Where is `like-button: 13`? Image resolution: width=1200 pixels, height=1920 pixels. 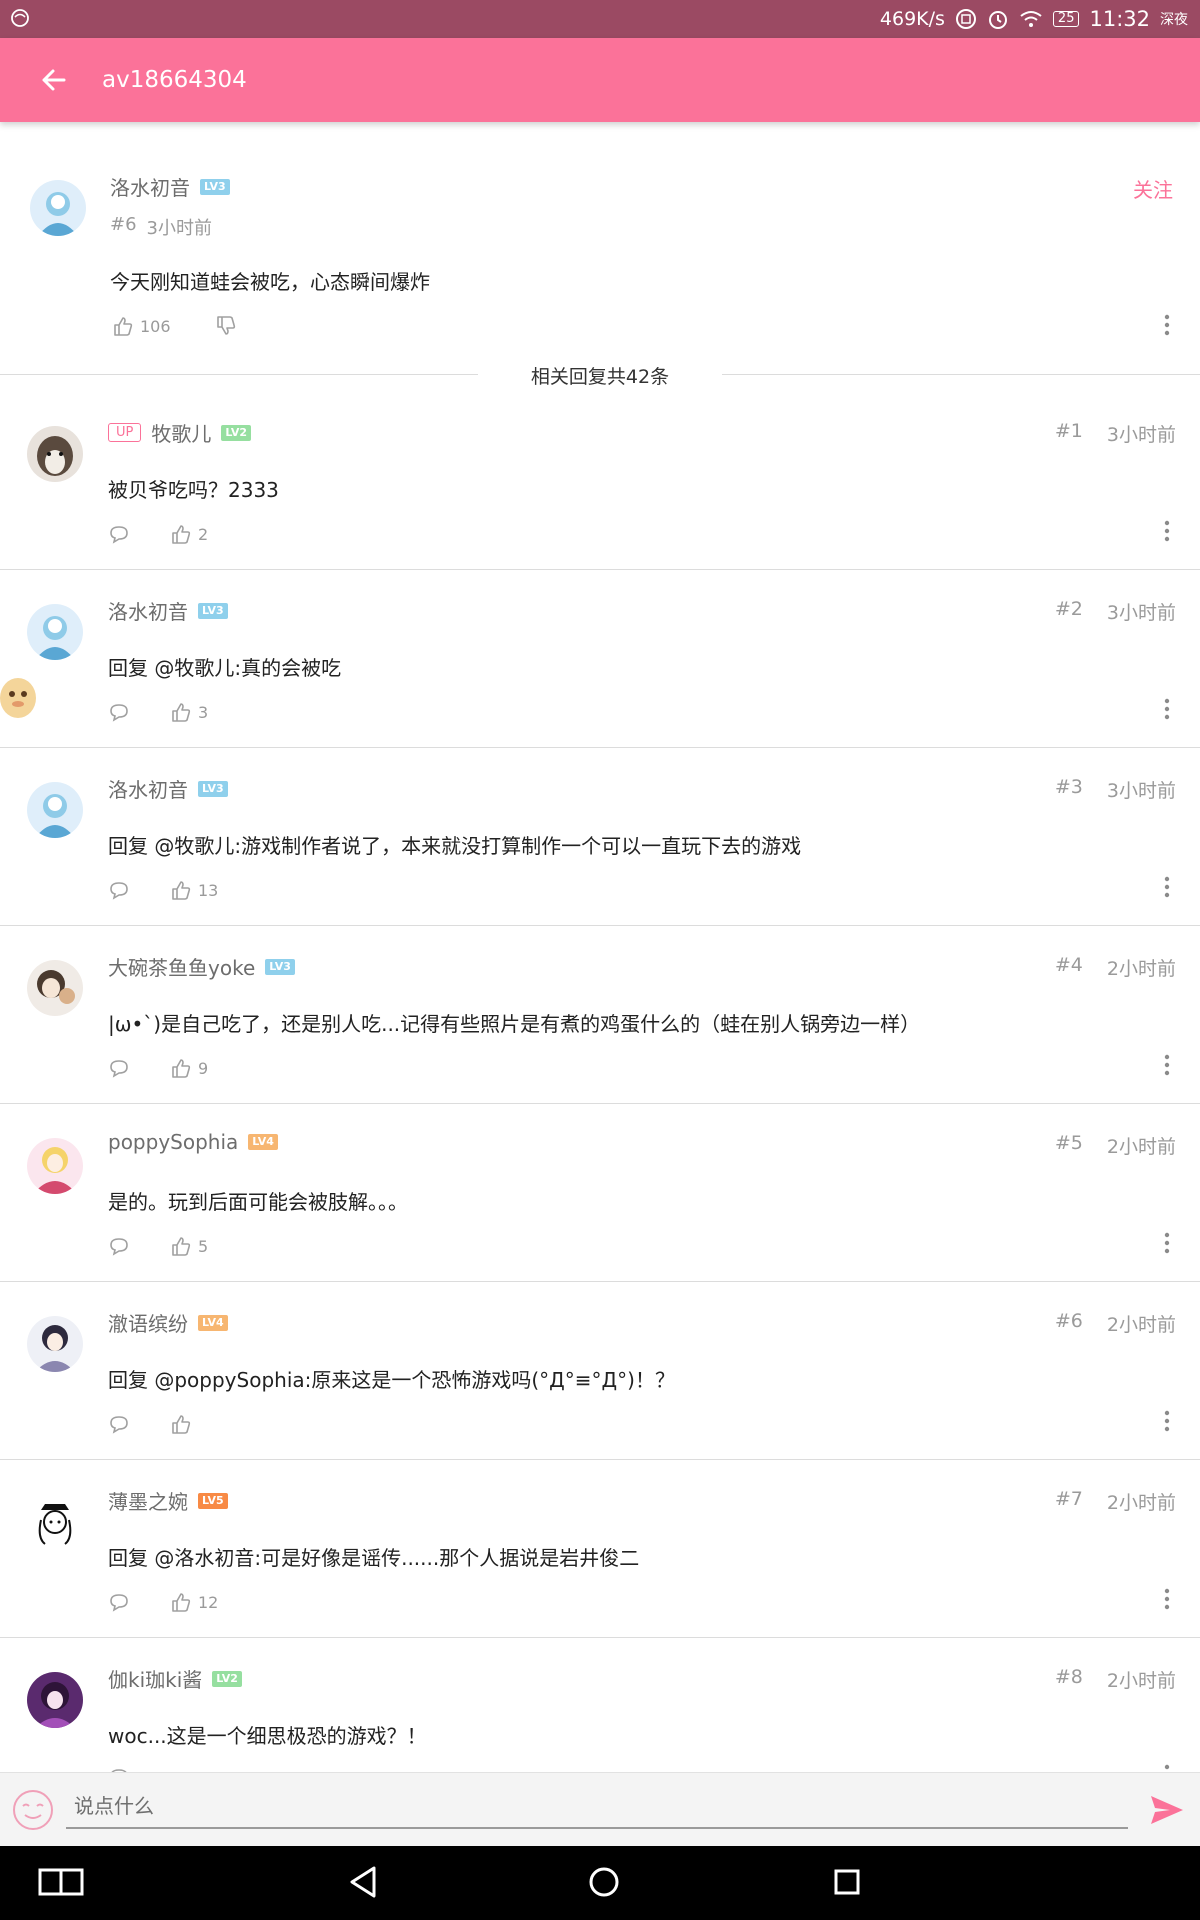
like-button: 13 is located at coordinates (194, 890).